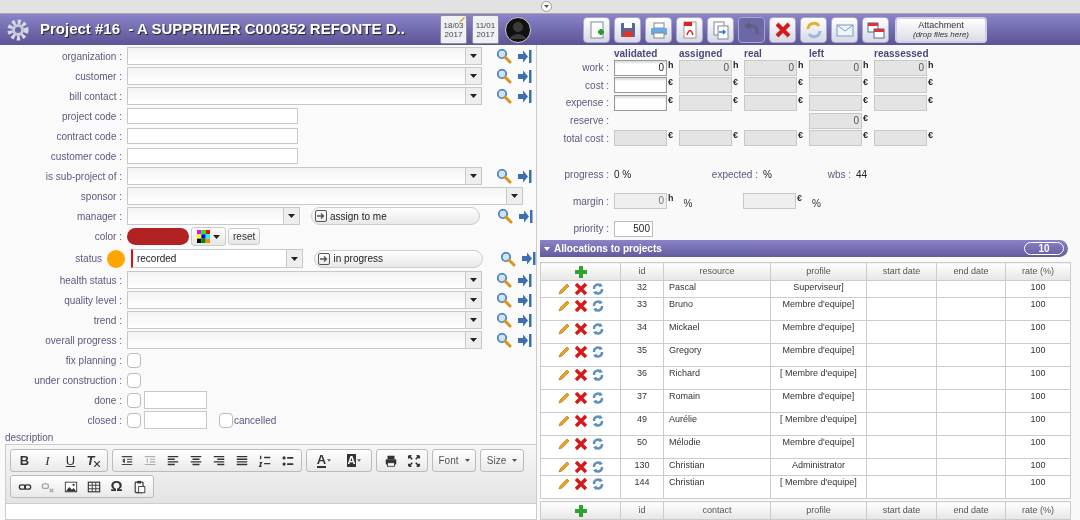 Image resolution: width=1080 pixels, height=520 pixels. I want to click on column-header: rate (%), so click(1038, 271).